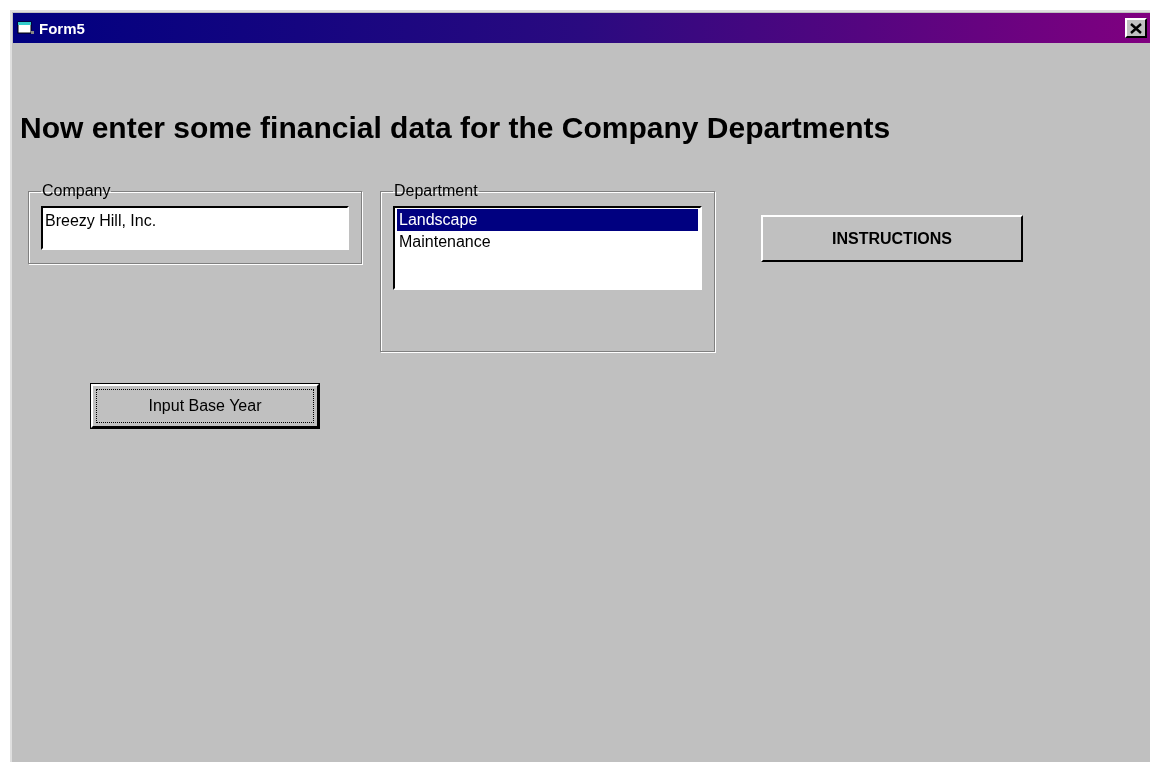 The image size is (1150, 762). What do you see at coordinates (456, 128) in the screenshot?
I see `form-heading: Now enter some financial data for the Company Departments` at bounding box center [456, 128].